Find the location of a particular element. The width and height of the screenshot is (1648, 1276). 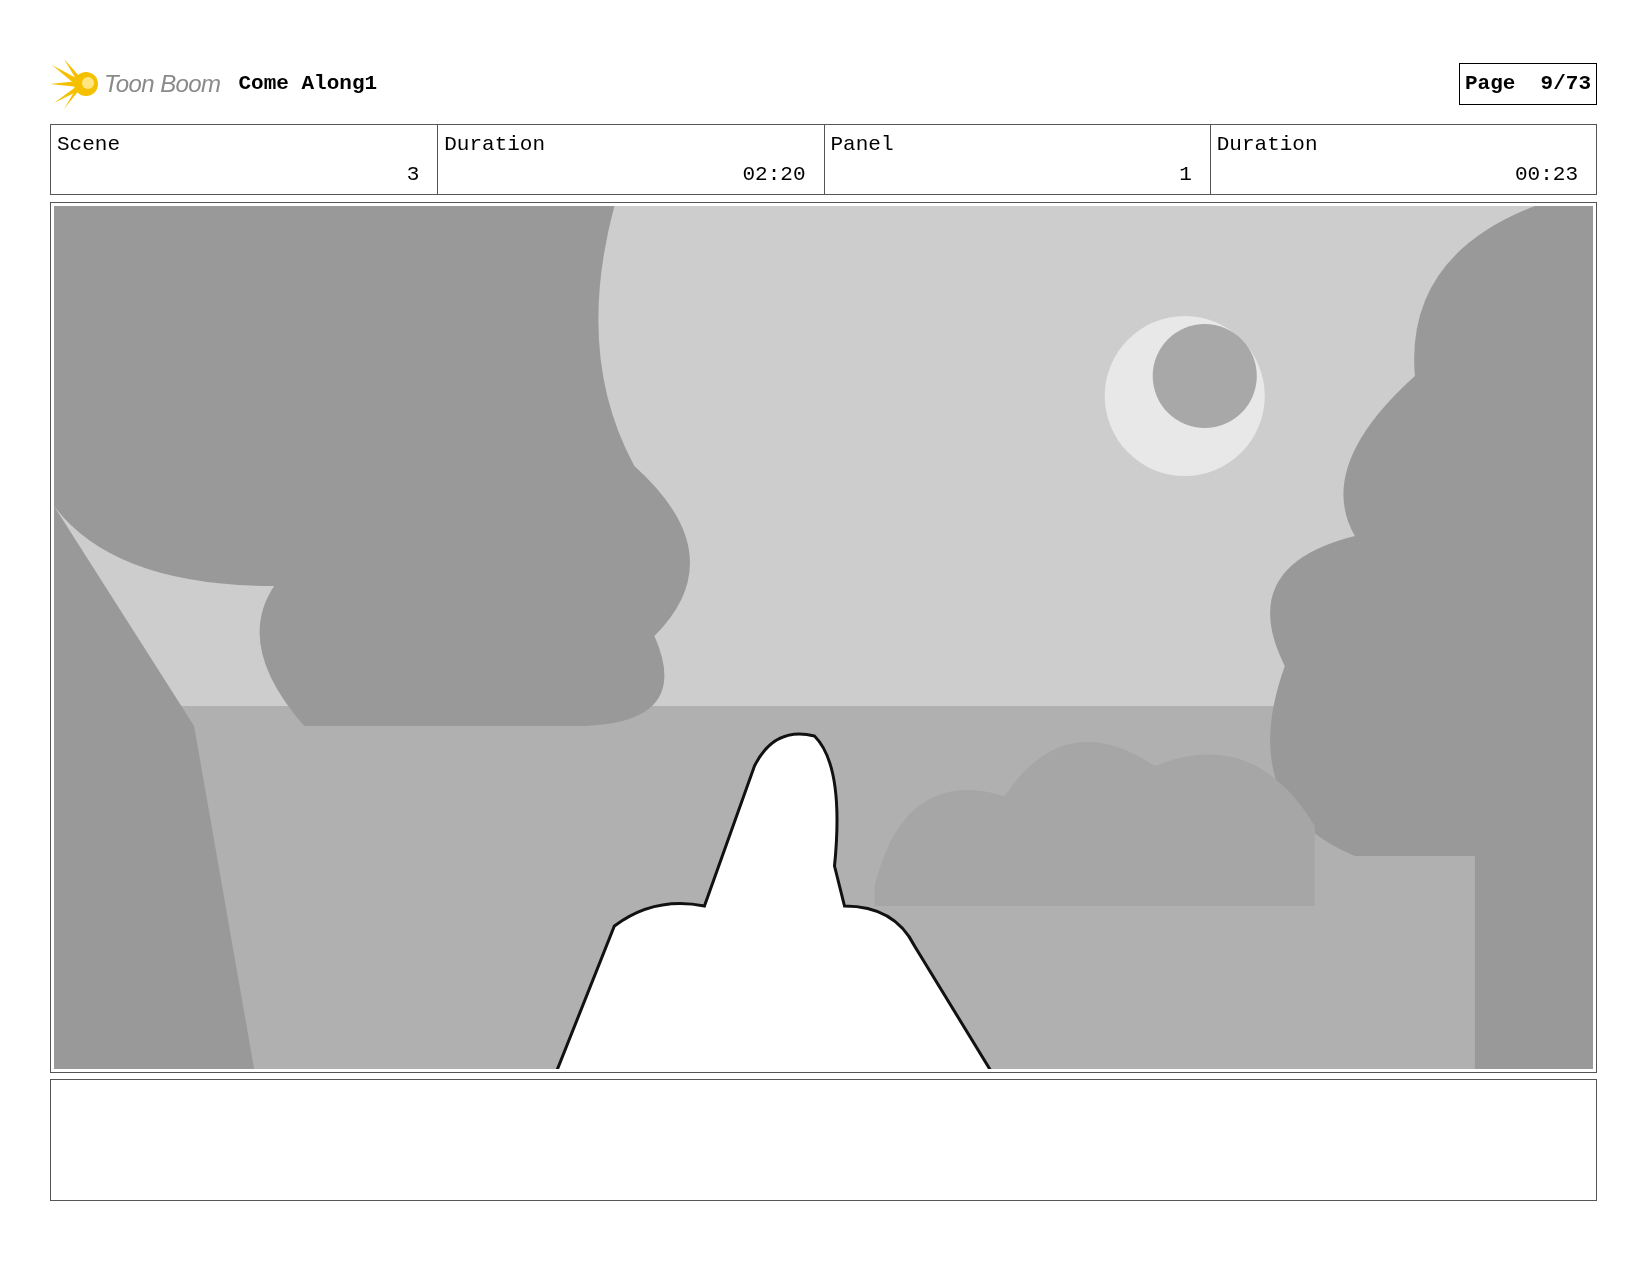

page-number: Page 9/73 is located at coordinates (1527, 84).